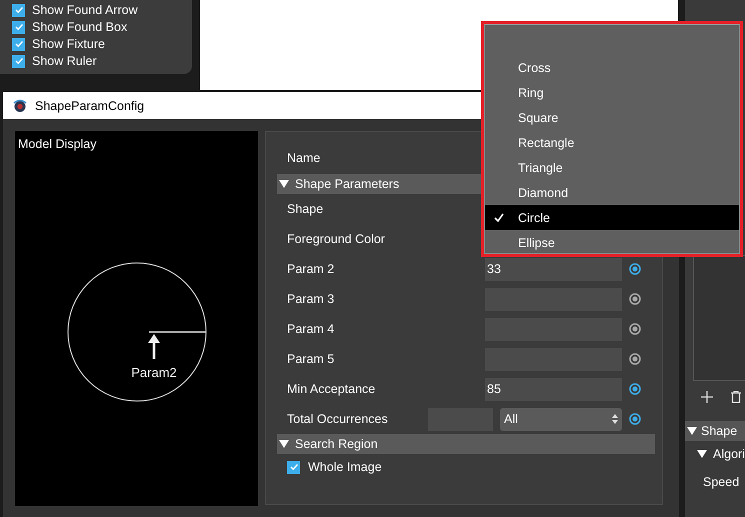  I want to click on property-label: Speed, so click(721, 481).